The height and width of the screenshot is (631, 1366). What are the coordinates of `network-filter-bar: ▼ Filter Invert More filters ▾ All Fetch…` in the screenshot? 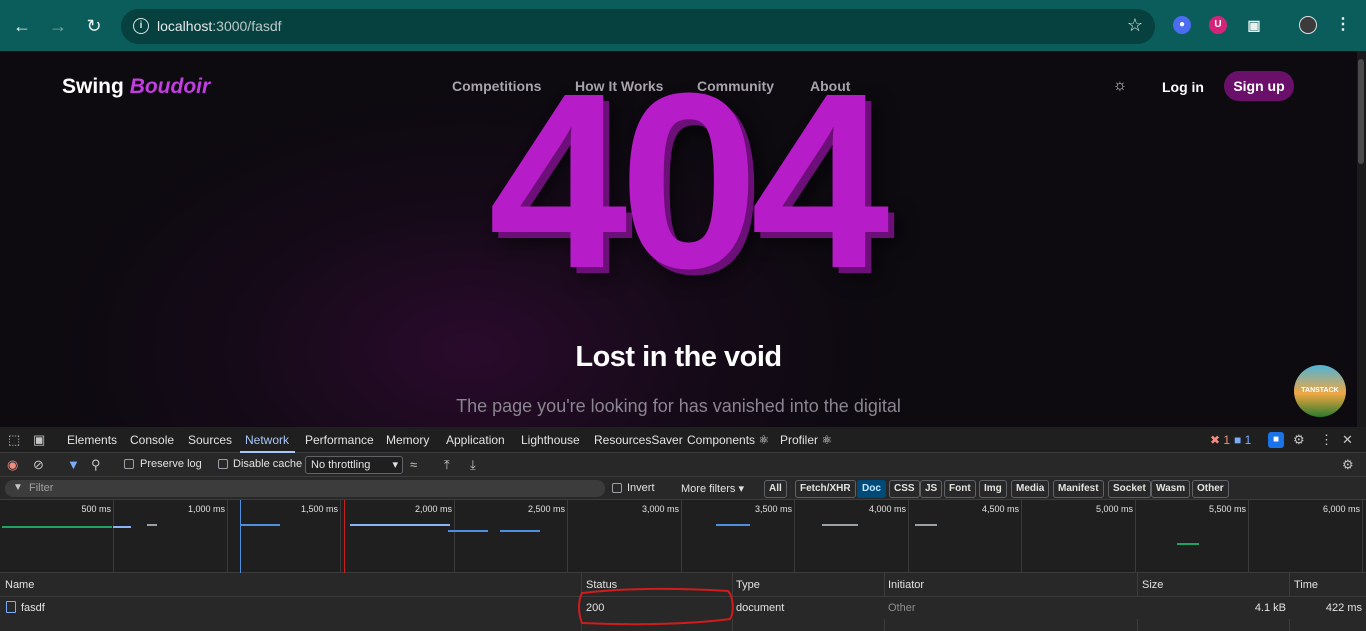 It's located at (683, 488).